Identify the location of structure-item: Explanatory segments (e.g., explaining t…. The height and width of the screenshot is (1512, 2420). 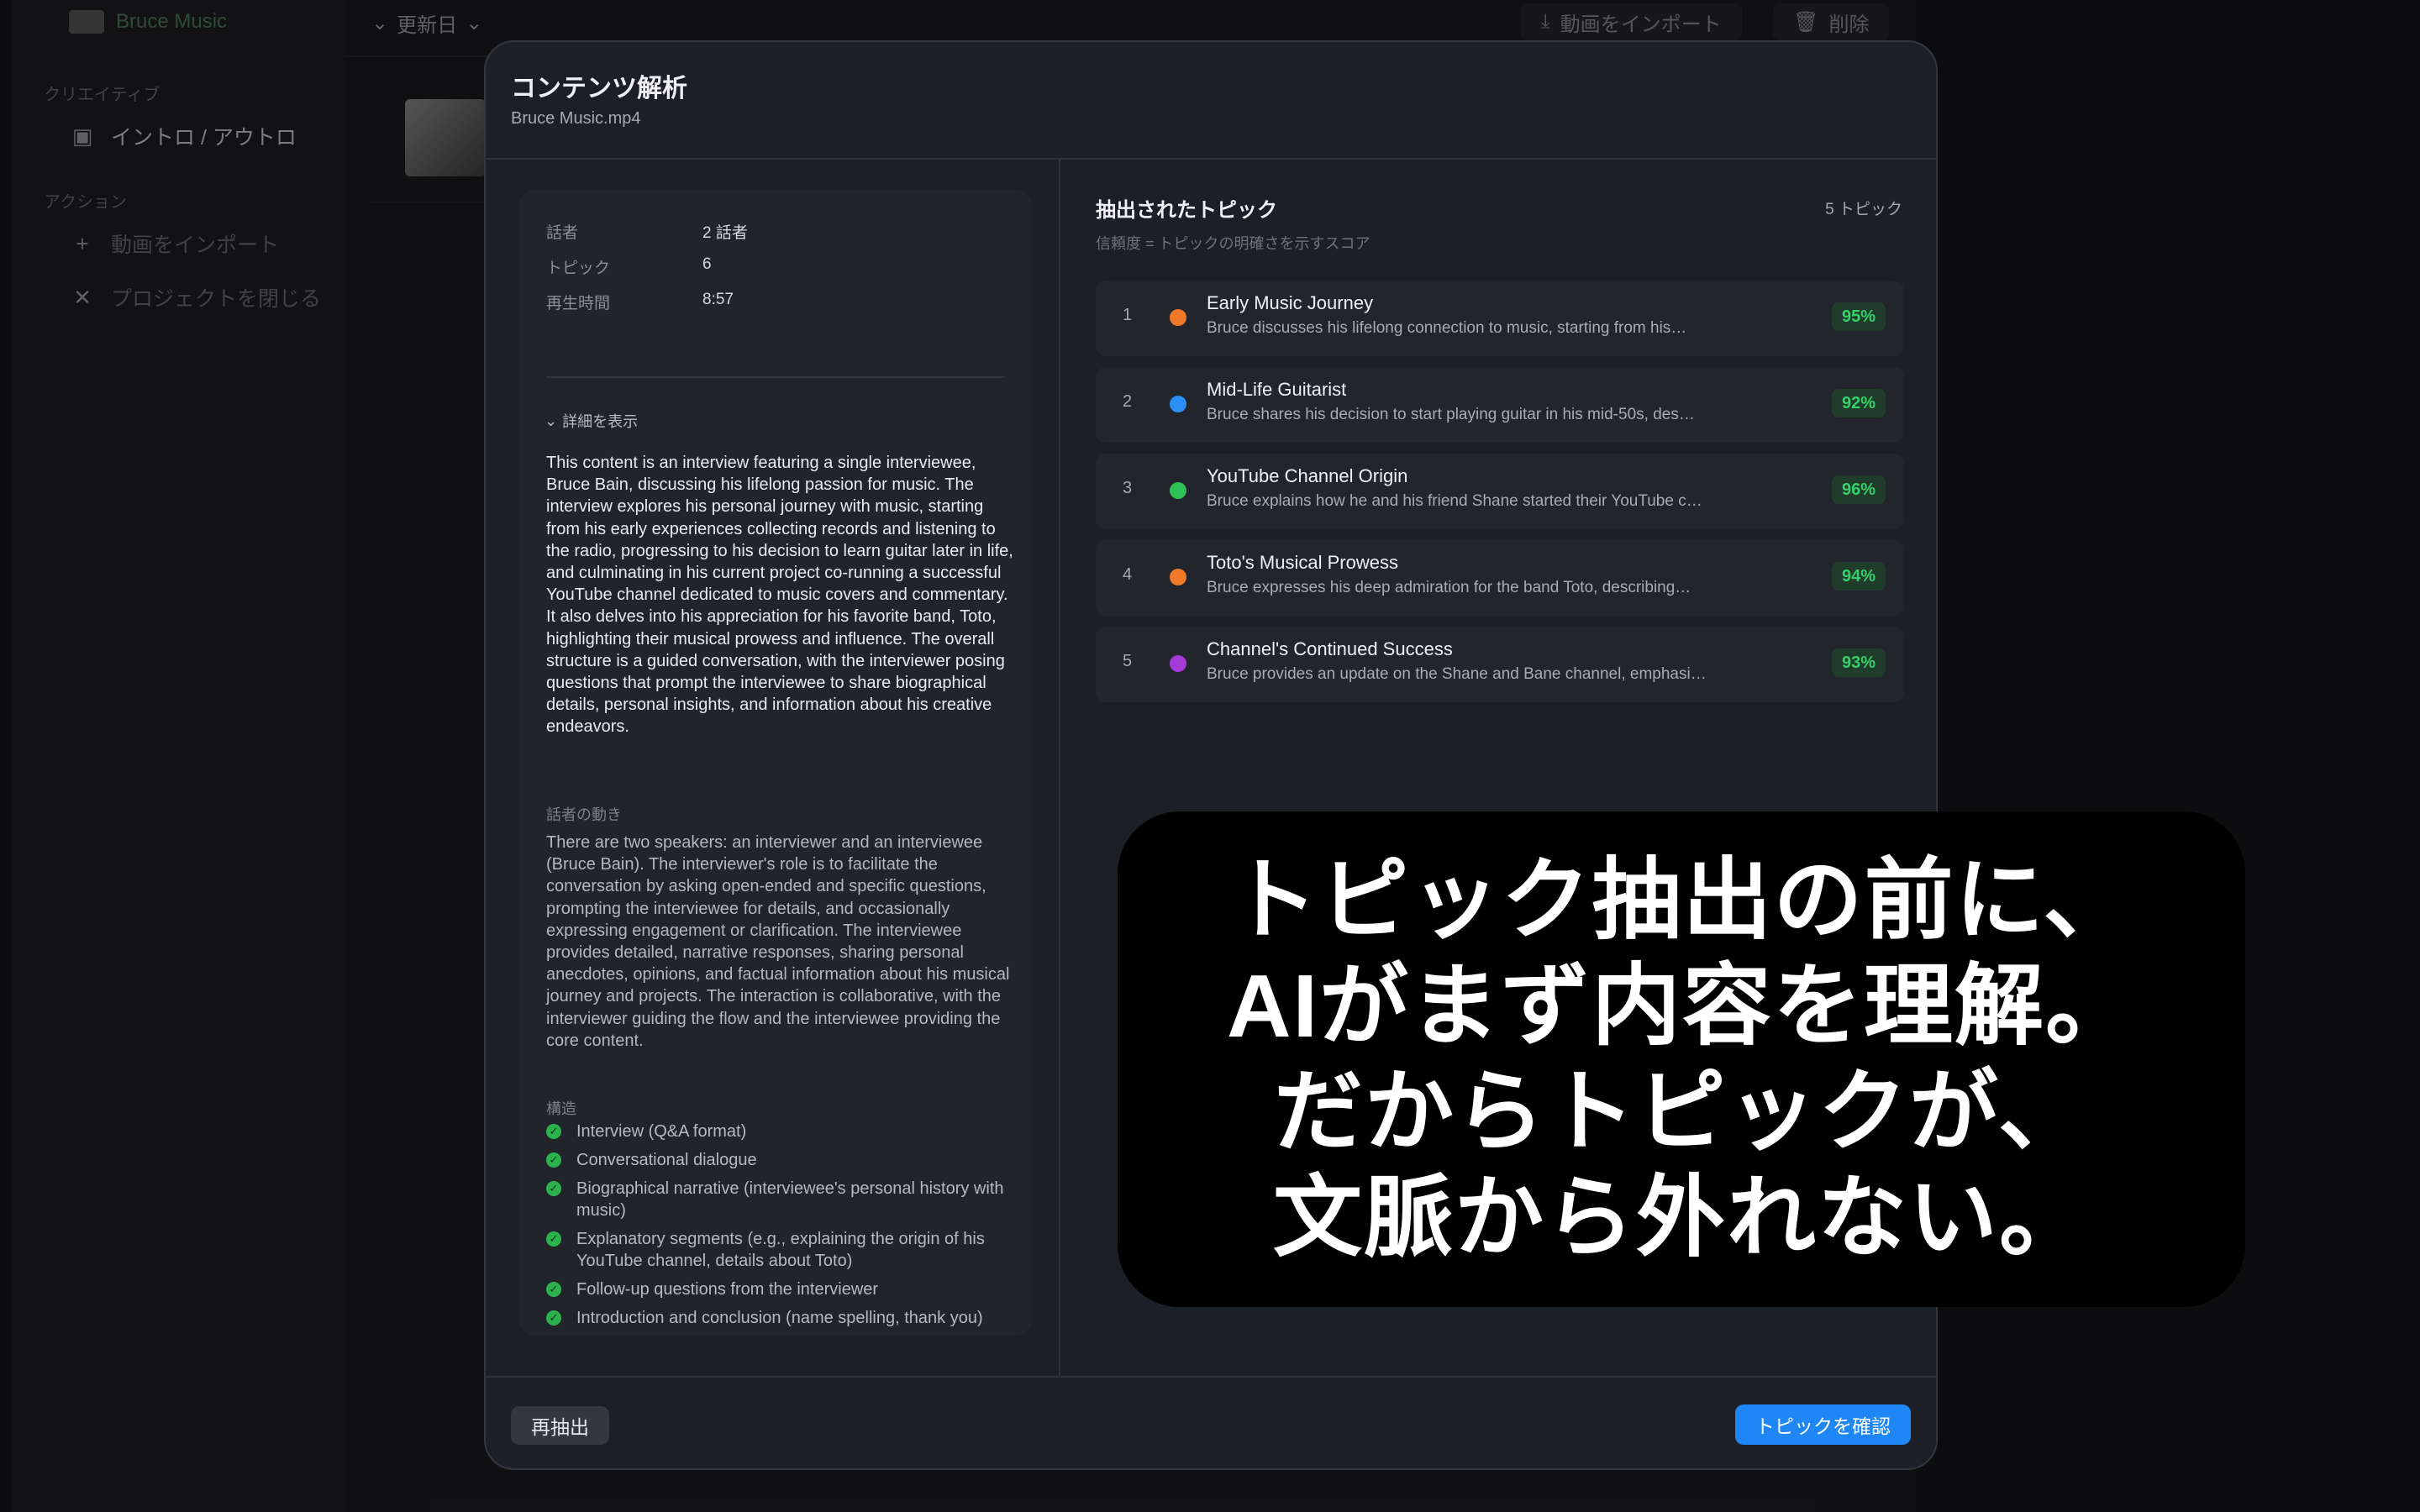
(780, 1250).